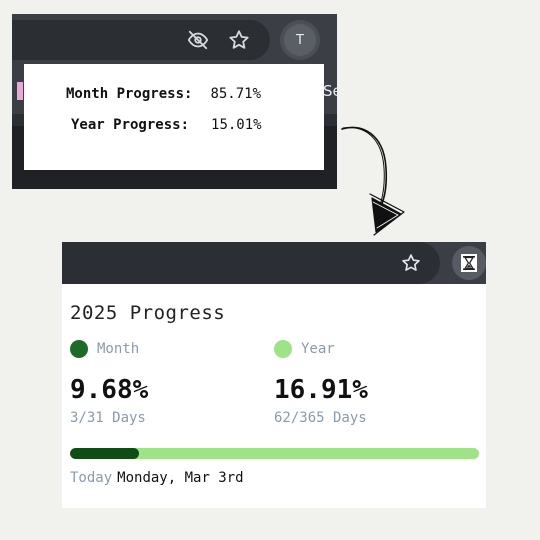  I want to click on month-percent: 9.68%, so click(109, 390).